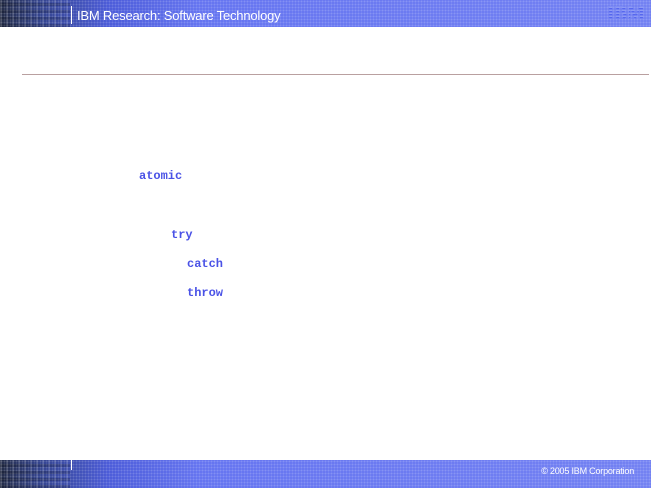 This screenshot has height=488, width=651. I want to click on title-rule, so click(335, 74).